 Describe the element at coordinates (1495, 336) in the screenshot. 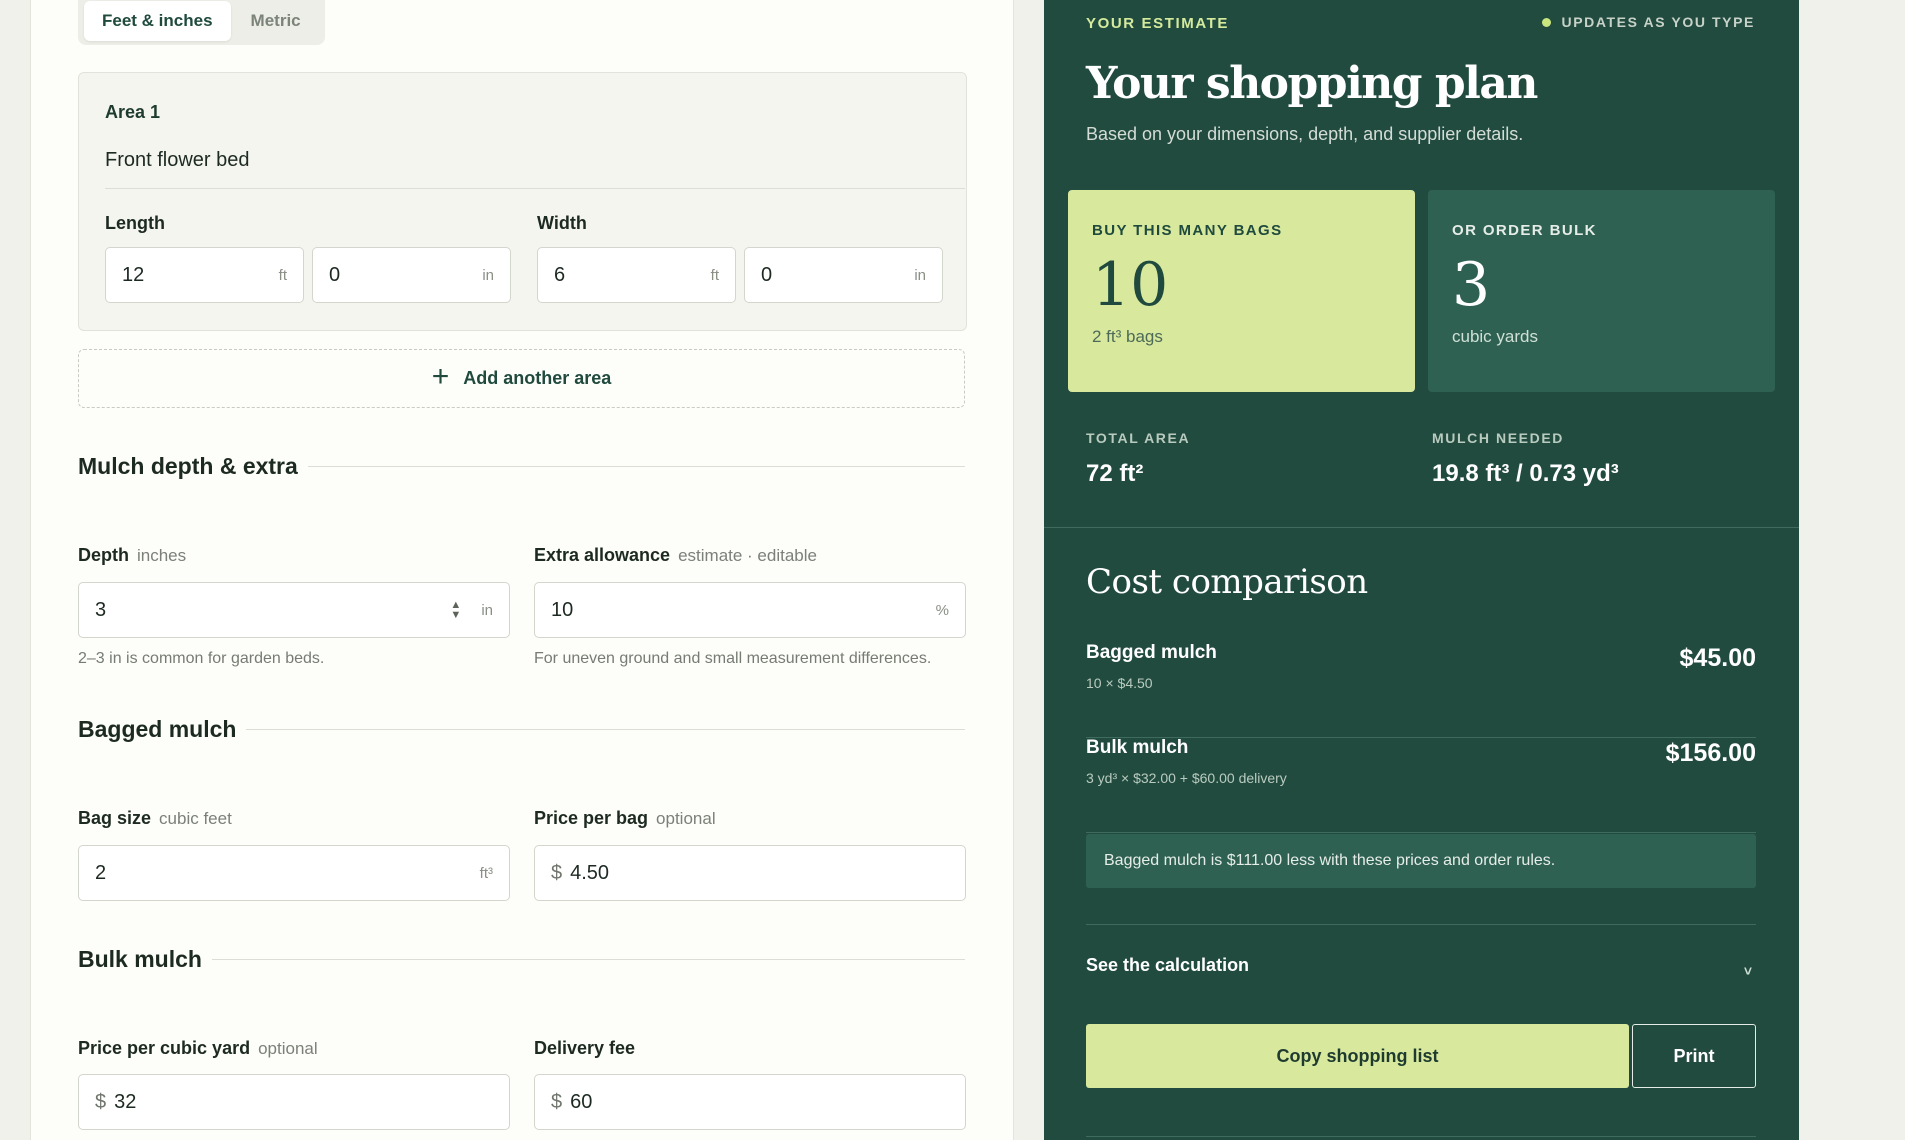

I see `bulk-unit: cubic yards` at that location.